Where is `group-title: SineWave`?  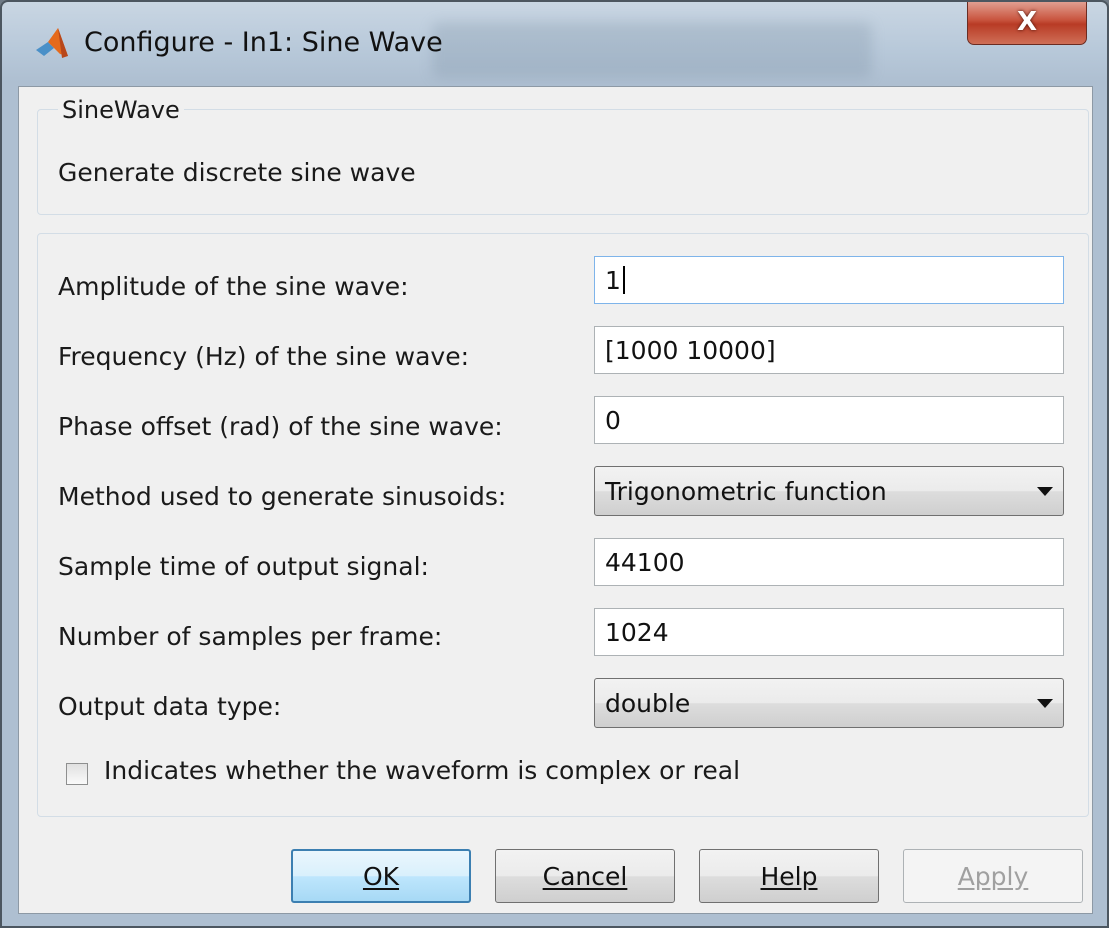
group-title: SineWave is located at coordinates (121, 110).